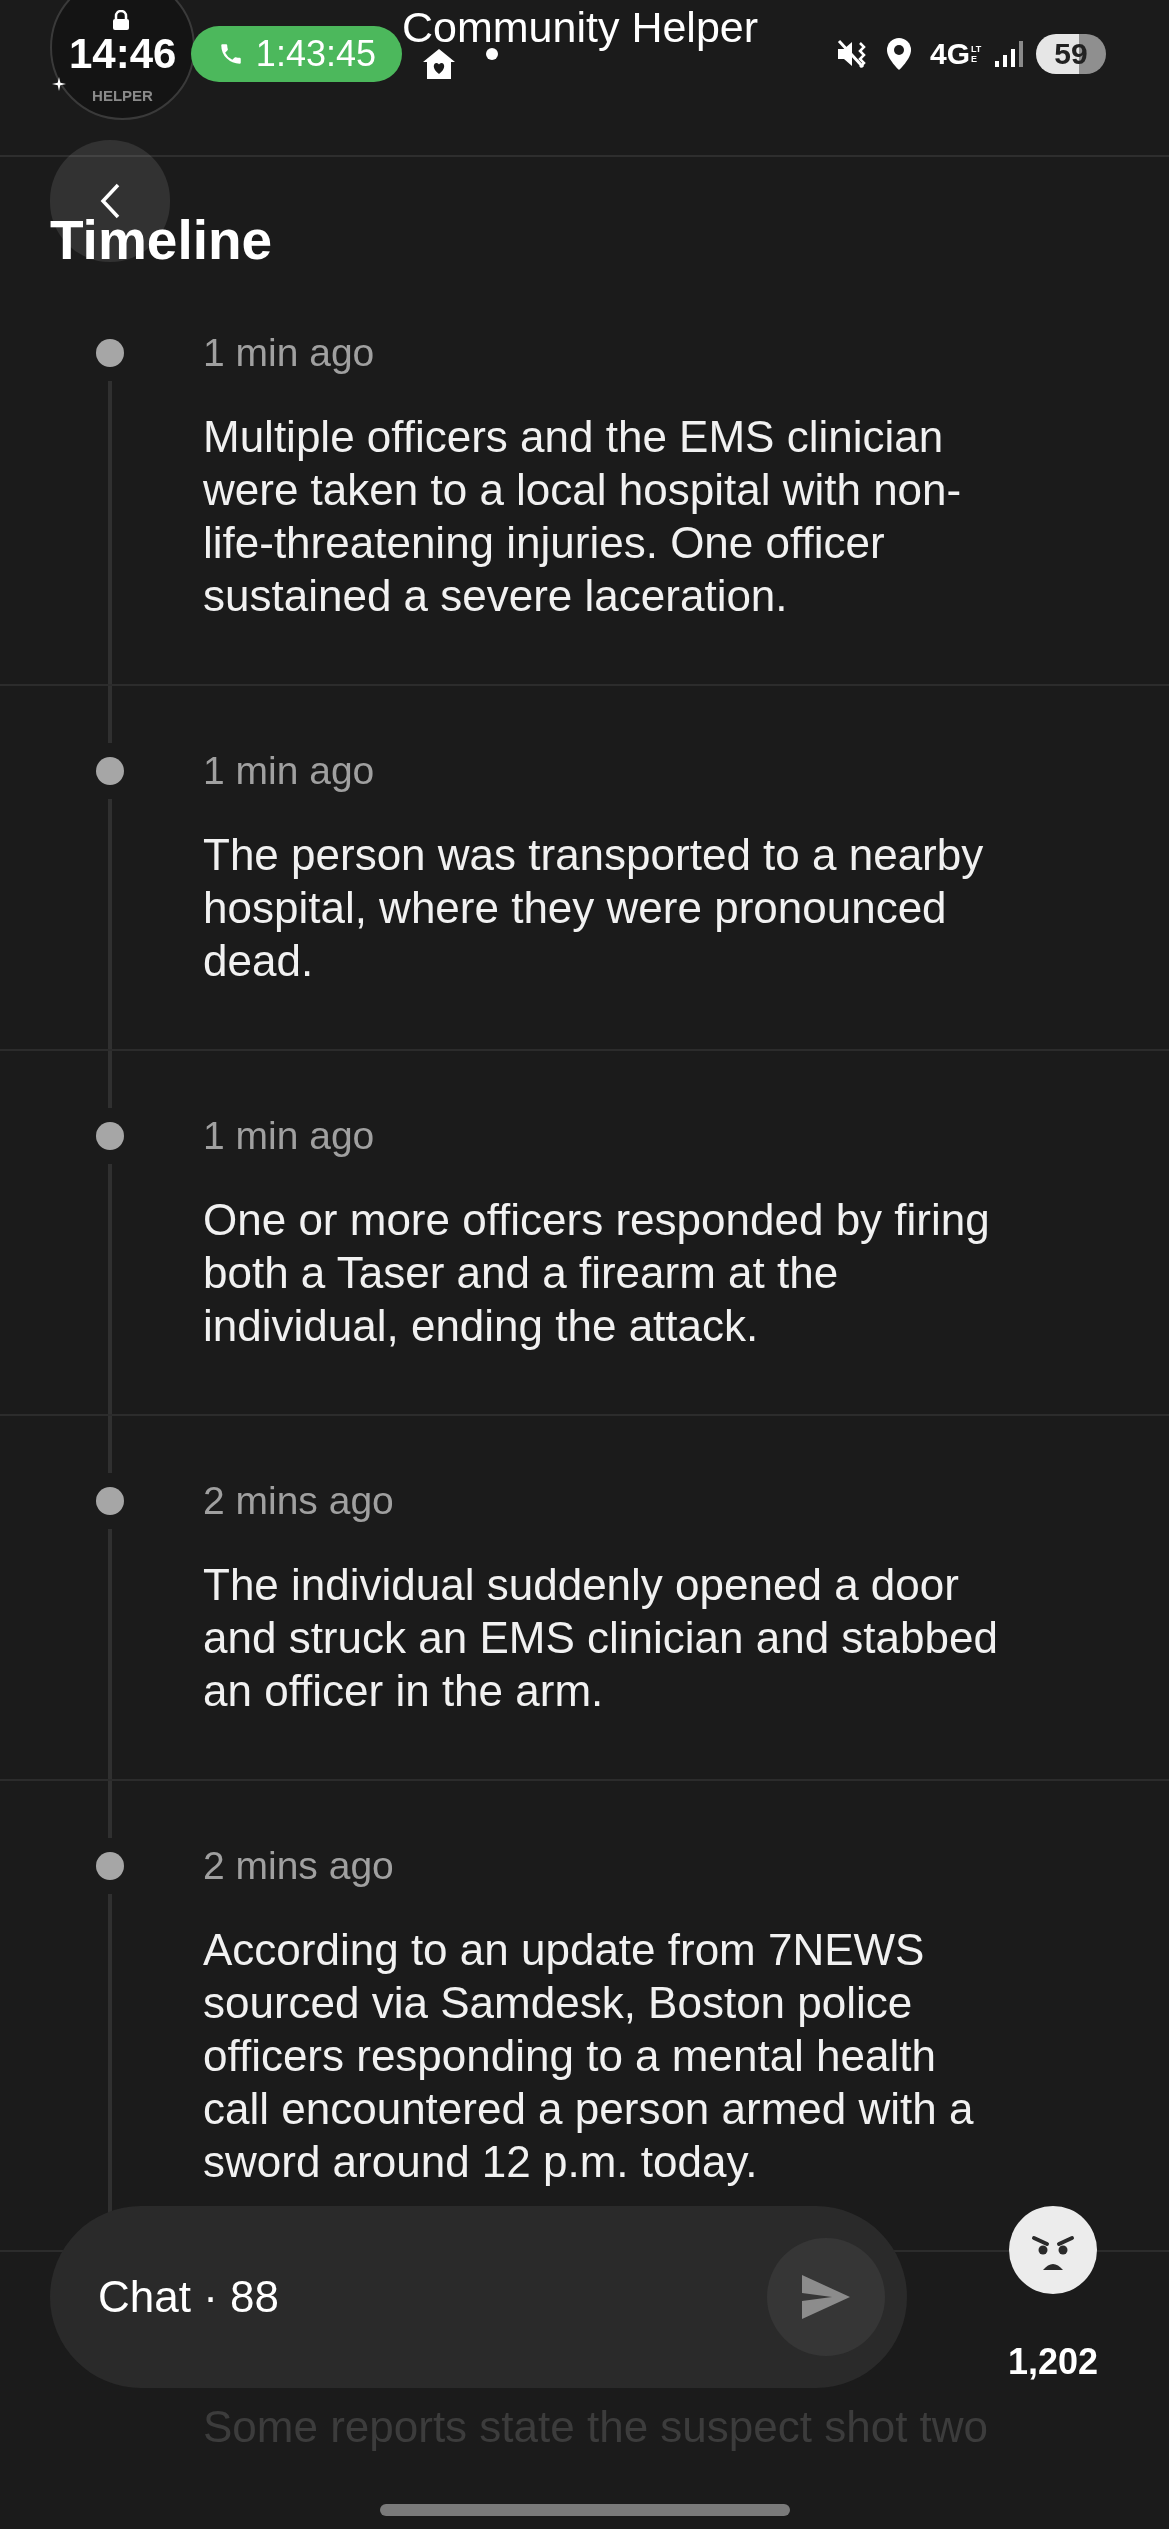 Image resolution: width=1169 pixels, height=2529 pixels. I want to click on network-detail: LTE, so click(977, 54).